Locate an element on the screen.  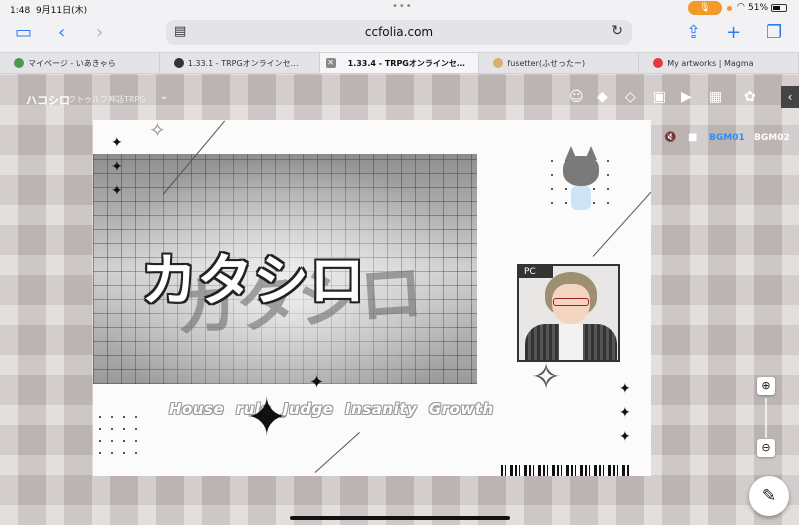
bgm02-button: BGM02 is located at coordinates (772, 138).